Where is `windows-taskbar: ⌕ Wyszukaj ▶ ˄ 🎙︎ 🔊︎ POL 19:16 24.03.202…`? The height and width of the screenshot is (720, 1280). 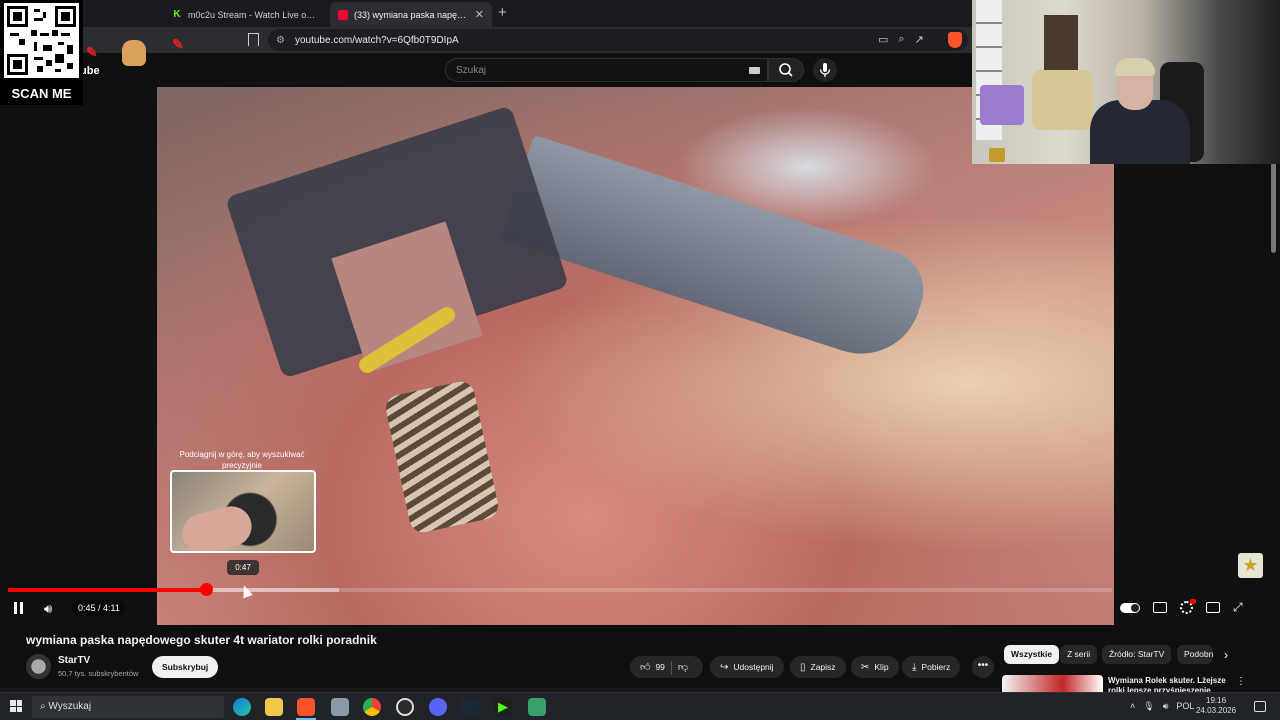
windows-taskbar: ⌕ Wyszukaj ▶ ˄ 🎙︎ 🔊︎ POL 19:16 24.03.202… is located at coordinates (640, 706).